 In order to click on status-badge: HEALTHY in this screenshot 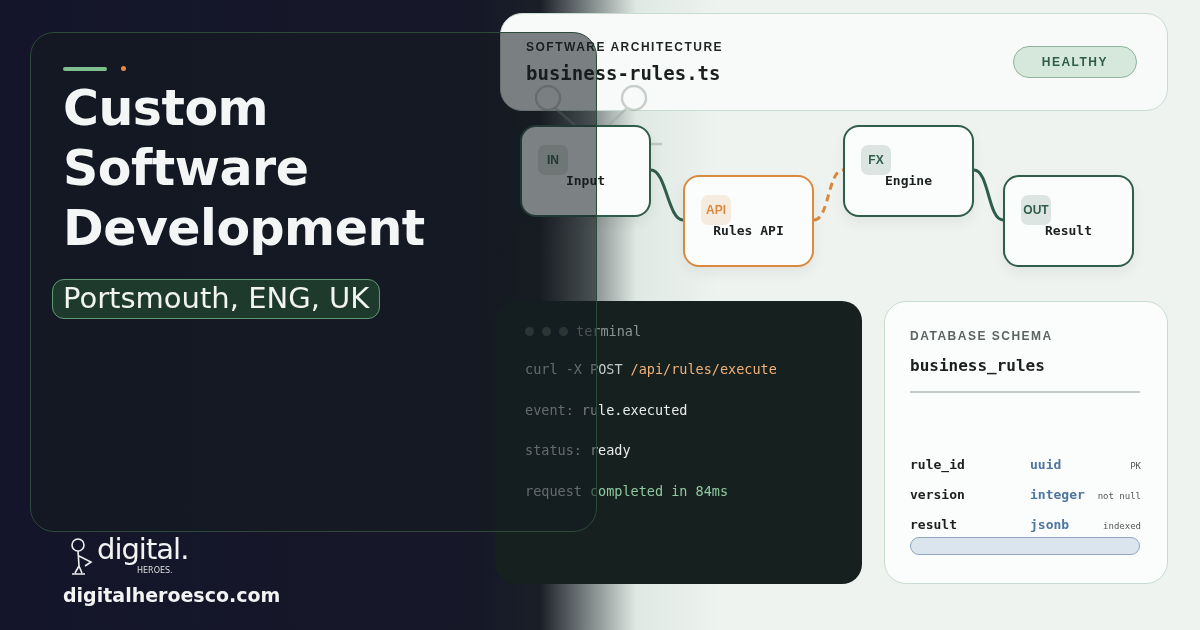, I will do `click(1074, 62)`.